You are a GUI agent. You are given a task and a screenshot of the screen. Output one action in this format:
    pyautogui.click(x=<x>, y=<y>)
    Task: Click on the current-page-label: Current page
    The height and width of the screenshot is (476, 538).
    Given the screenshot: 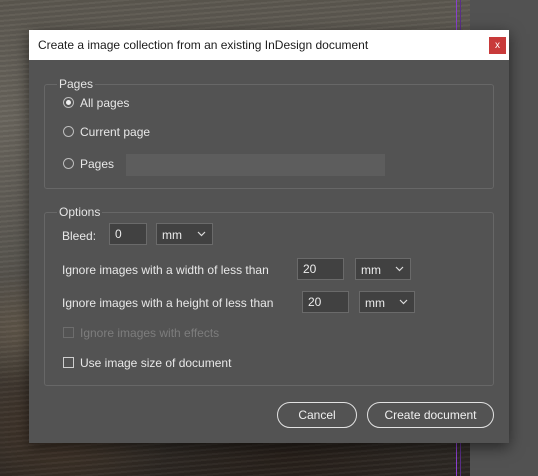 What is the action you would take?
    pyautogui.click(x=115, y=132)
    